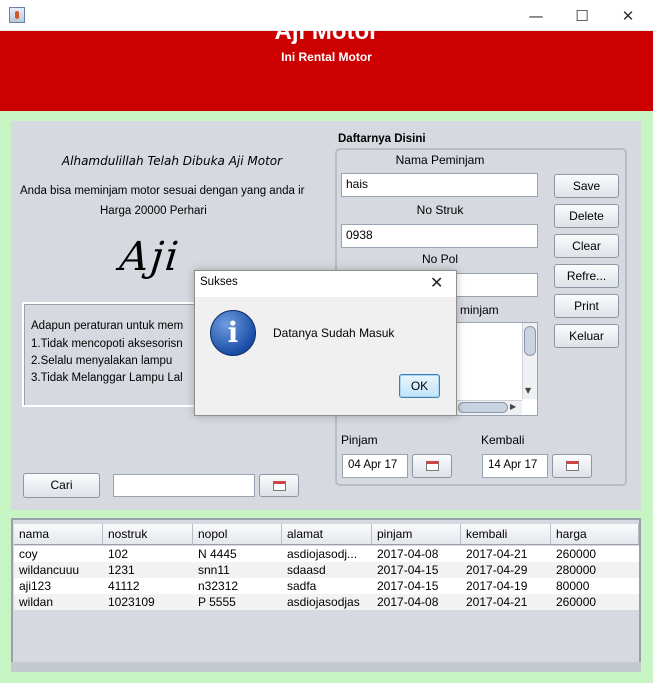 The image size is (653, 683). What do you see at coordinates (153, 211) in the screenshot?
I see `price-text: Harga 20000 Perhari` at bounding box center [153, 211].